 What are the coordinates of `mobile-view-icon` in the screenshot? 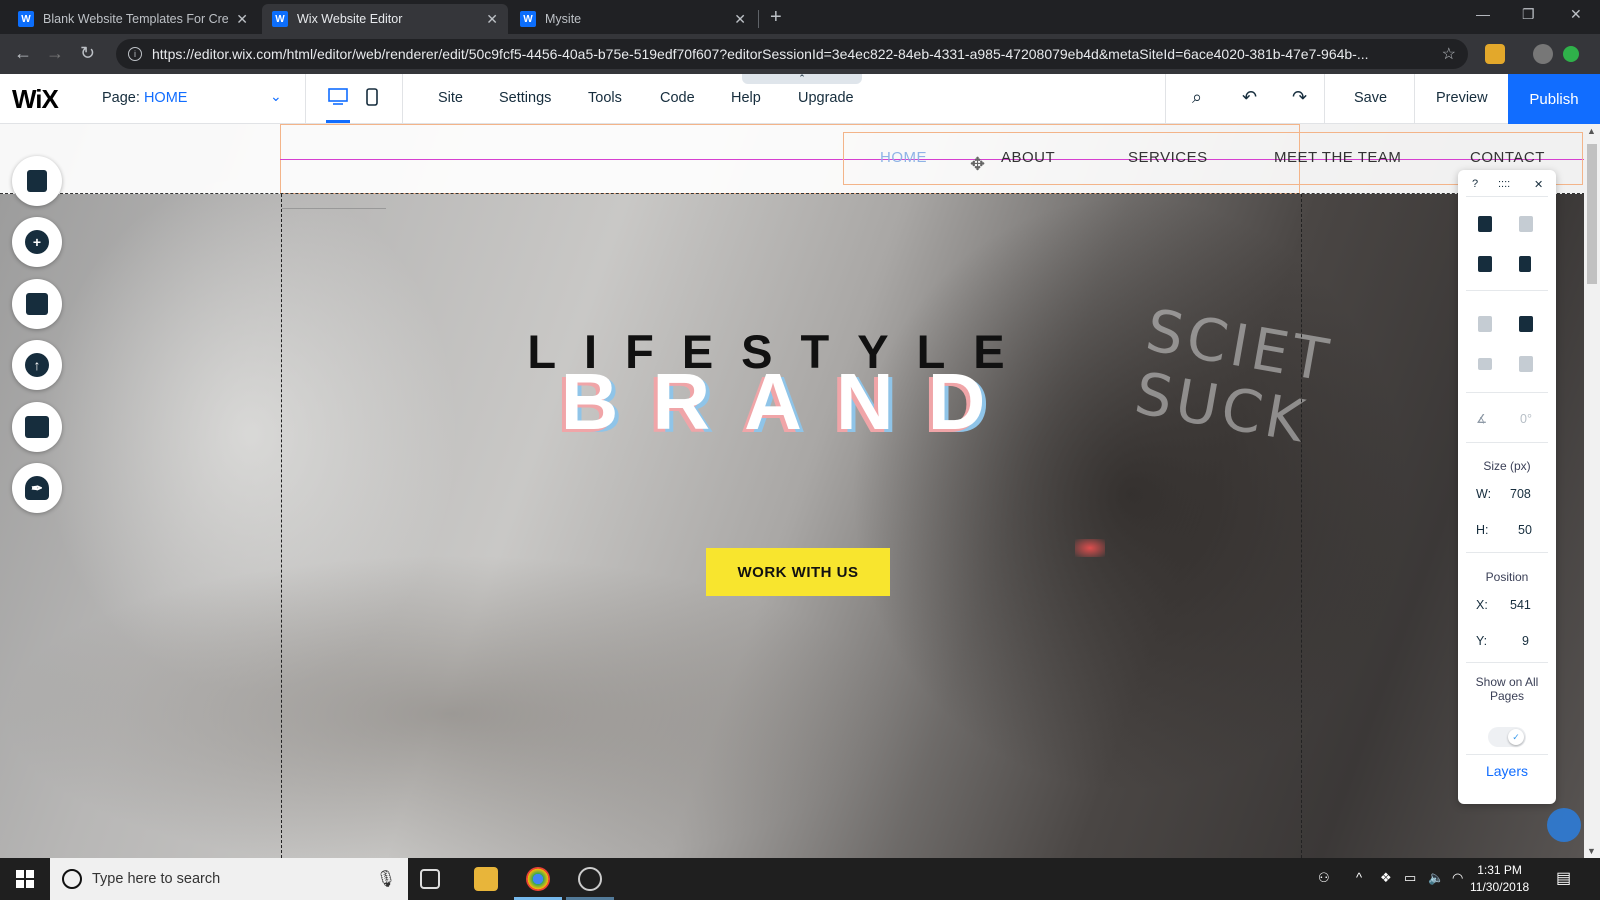 It's located at (372, 97).